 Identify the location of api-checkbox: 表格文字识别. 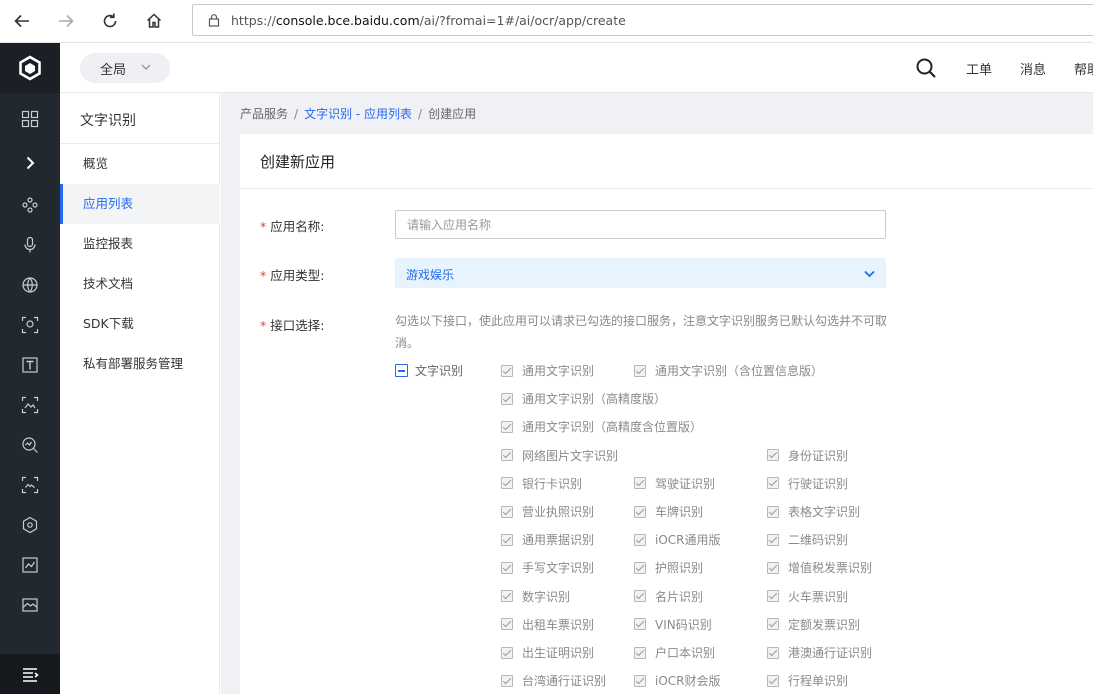
(813, 511).